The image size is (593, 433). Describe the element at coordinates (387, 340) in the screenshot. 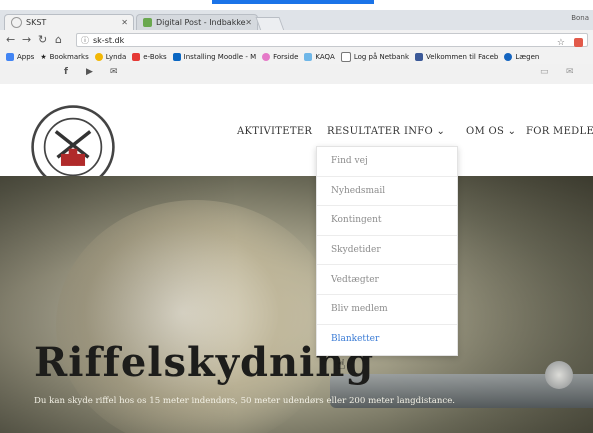

I see `menu-item-blanketter: Blanketter` at that location.